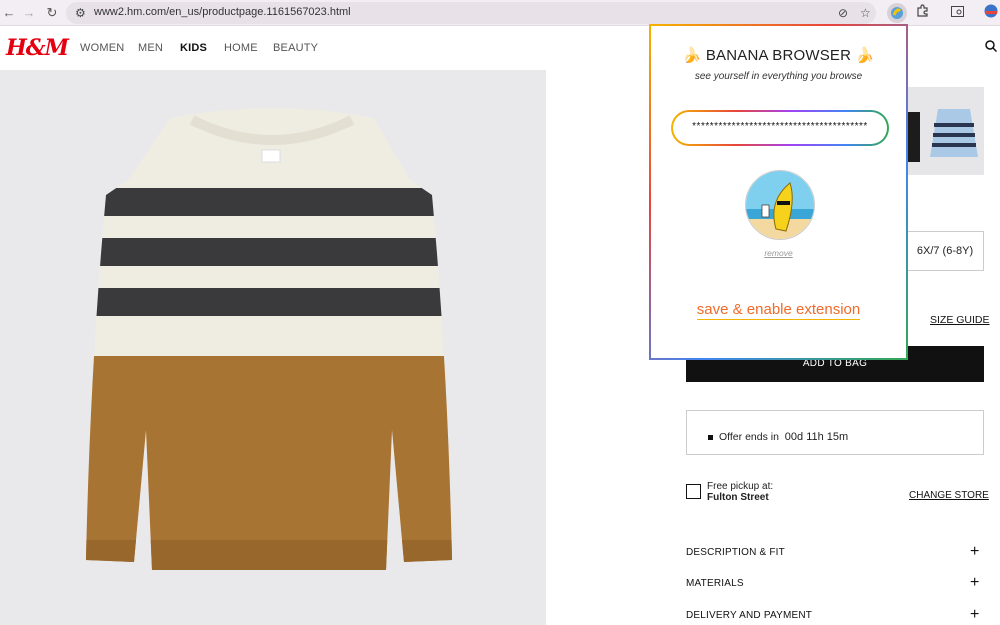 Image resolution: width=1000 pixels, height=625 pixels. I want to click on offer-countdown: Offer ends in 00d 11h 15m, so click(778, 437).